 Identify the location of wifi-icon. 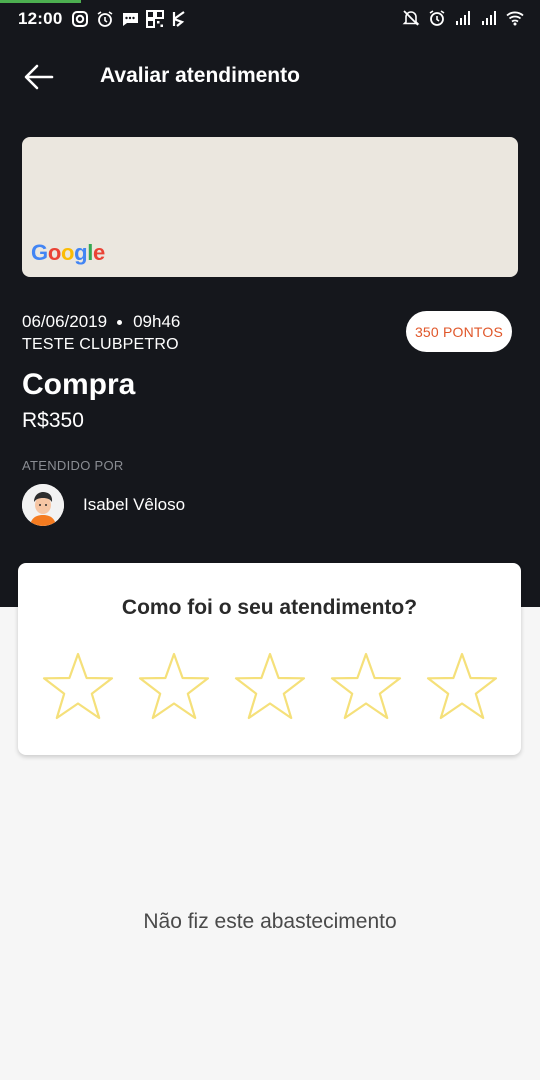
(515, 18).